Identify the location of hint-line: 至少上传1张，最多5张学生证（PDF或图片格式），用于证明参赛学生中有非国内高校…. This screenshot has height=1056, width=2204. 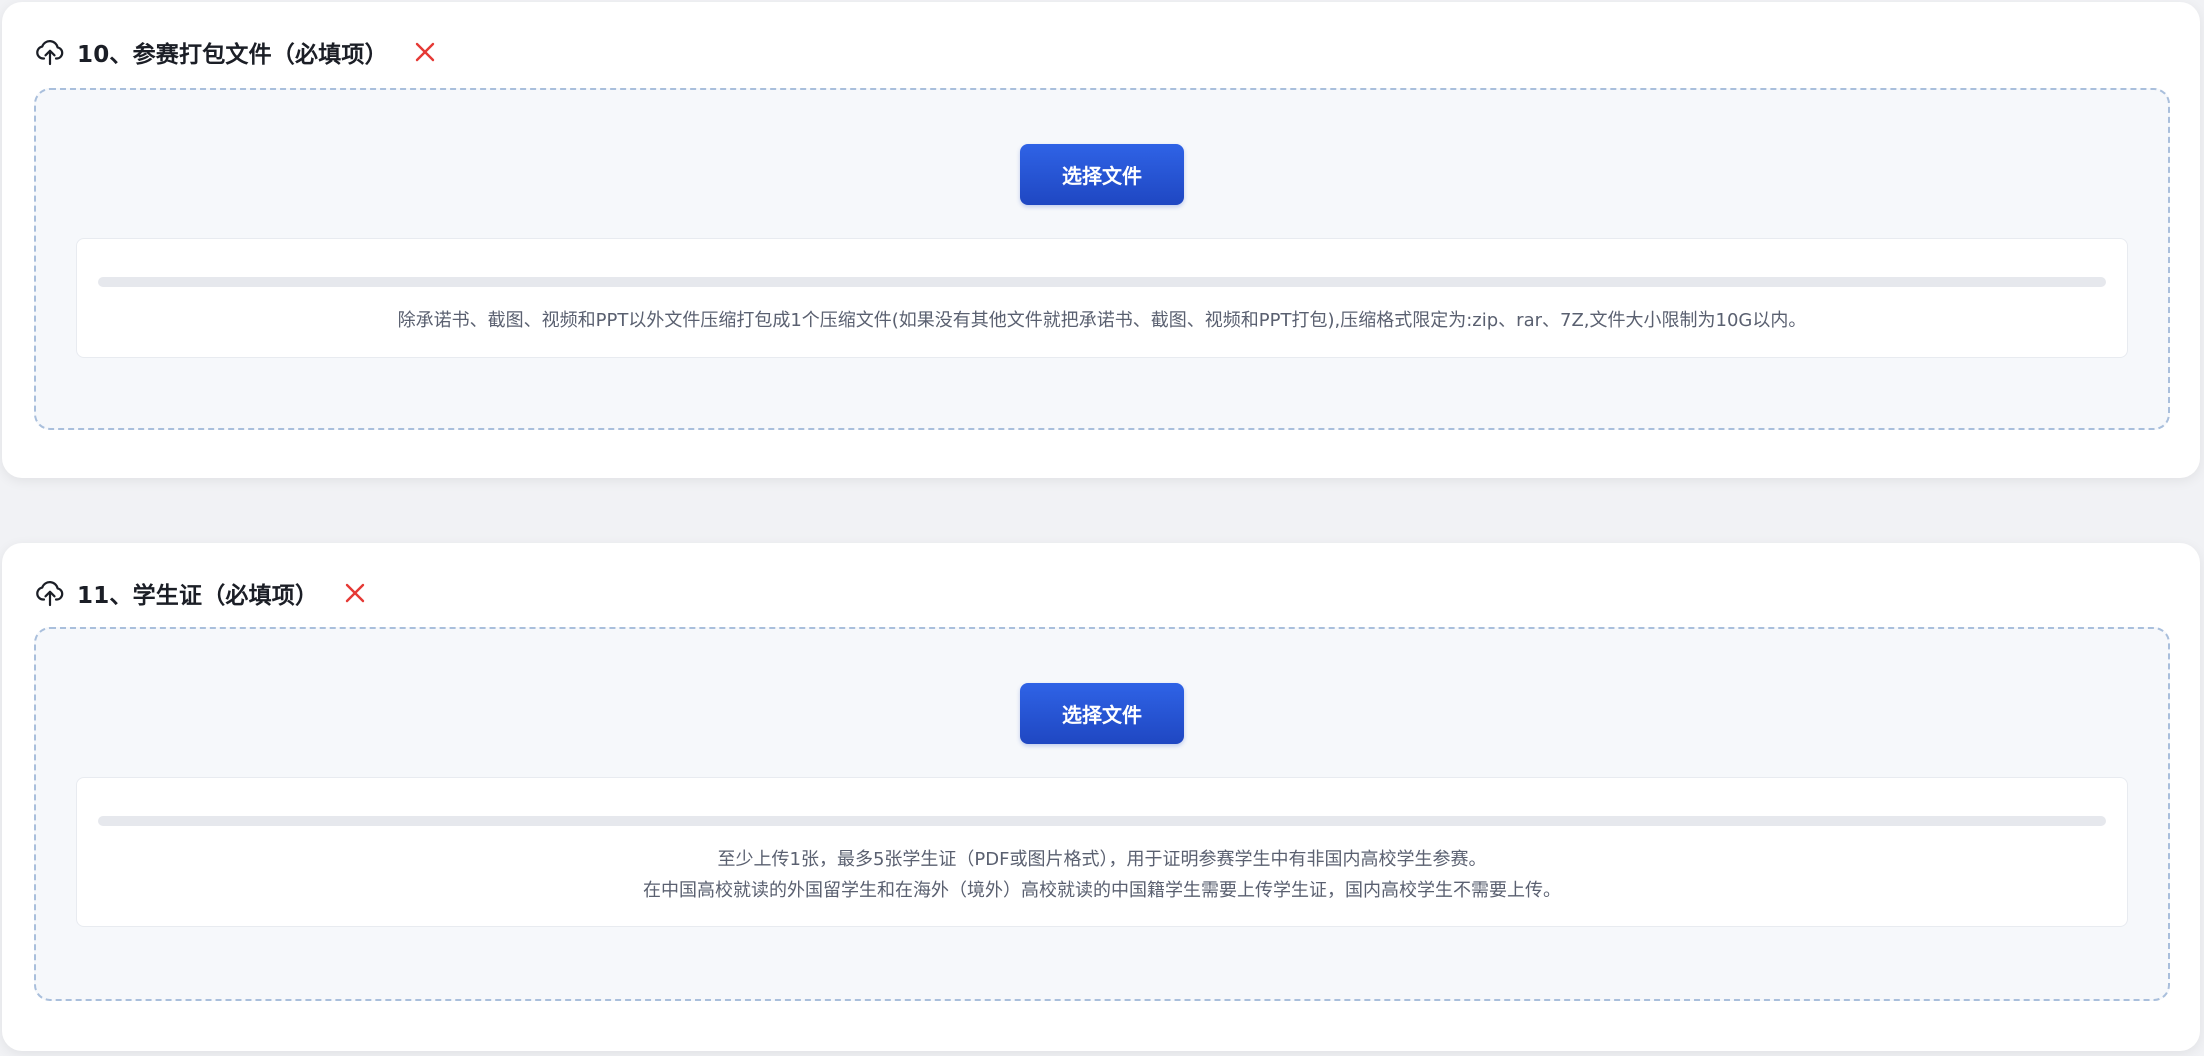
(1102, 859).